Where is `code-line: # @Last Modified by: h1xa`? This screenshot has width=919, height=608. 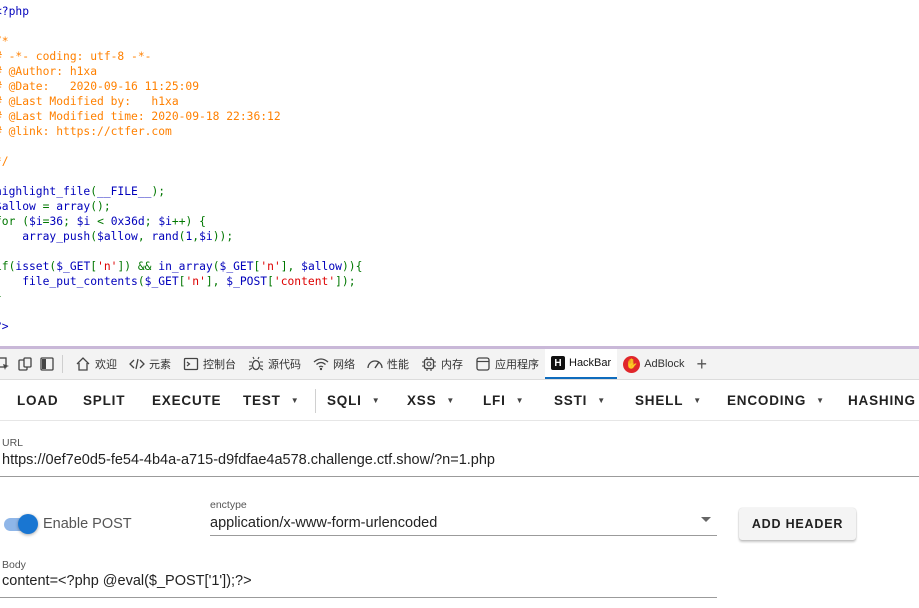 code-line: # @Last Modified by: h1xa is located at coordinates (89, 101).